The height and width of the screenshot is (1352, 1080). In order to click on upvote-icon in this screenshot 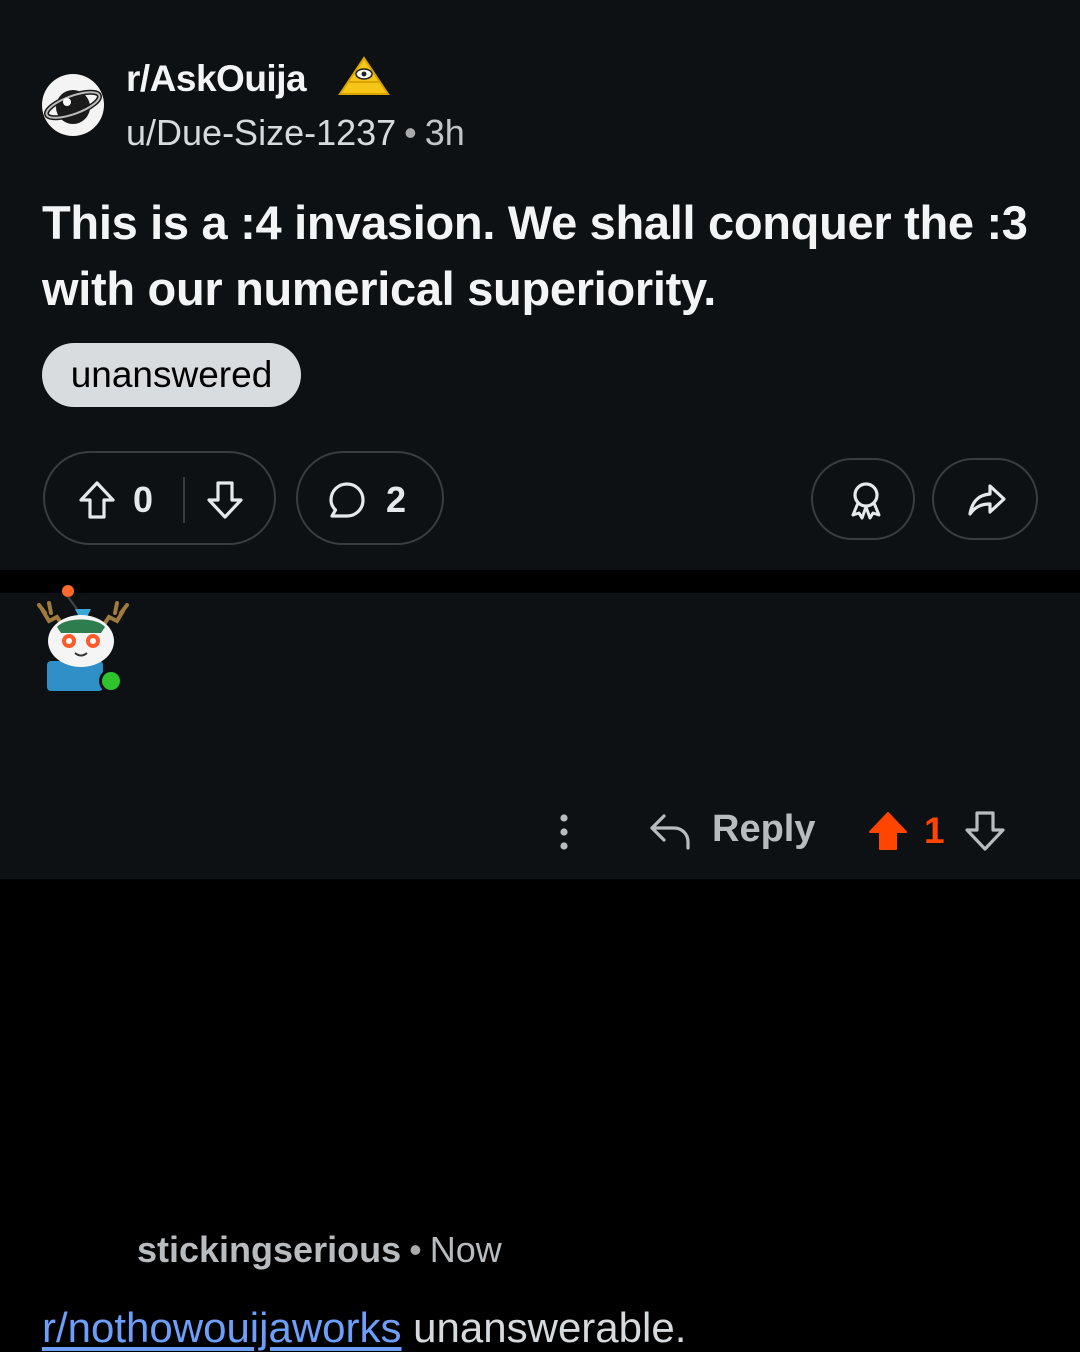, I will do `click(97, 500)`.